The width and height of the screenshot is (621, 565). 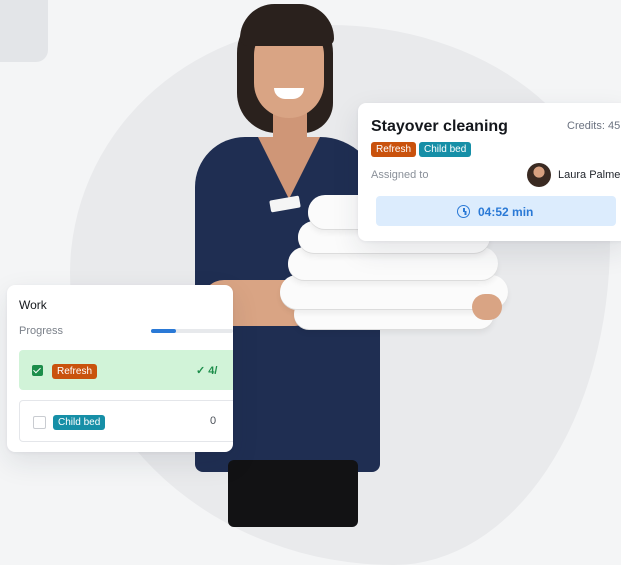 What do you see at coordinates (192, 331) in the screenshot?
I see `progress-bar` at bounding box center [192, 331].